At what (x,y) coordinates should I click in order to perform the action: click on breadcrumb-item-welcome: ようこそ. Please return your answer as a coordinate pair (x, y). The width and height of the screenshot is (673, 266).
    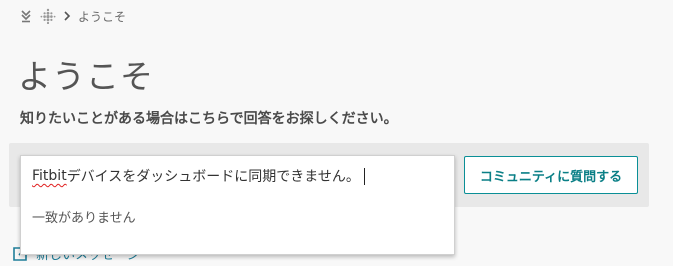
    Looking at the image, I should click on (102, 16).